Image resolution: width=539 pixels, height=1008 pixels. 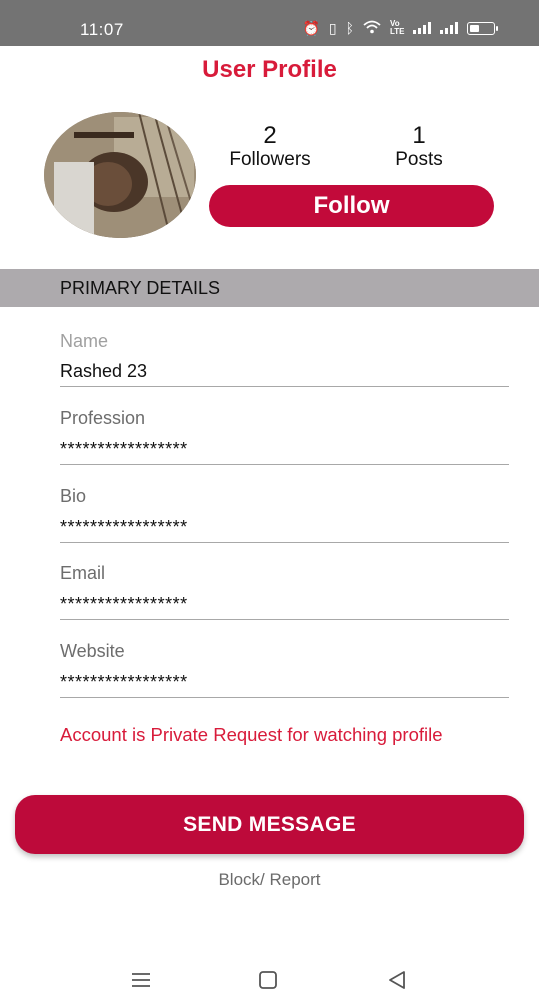 I want to click on wifi-icon, so click(x=372, y=28).